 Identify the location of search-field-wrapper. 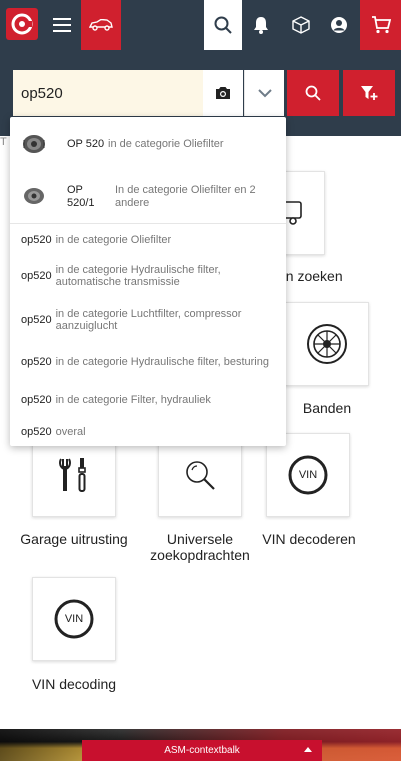
(108, 93).